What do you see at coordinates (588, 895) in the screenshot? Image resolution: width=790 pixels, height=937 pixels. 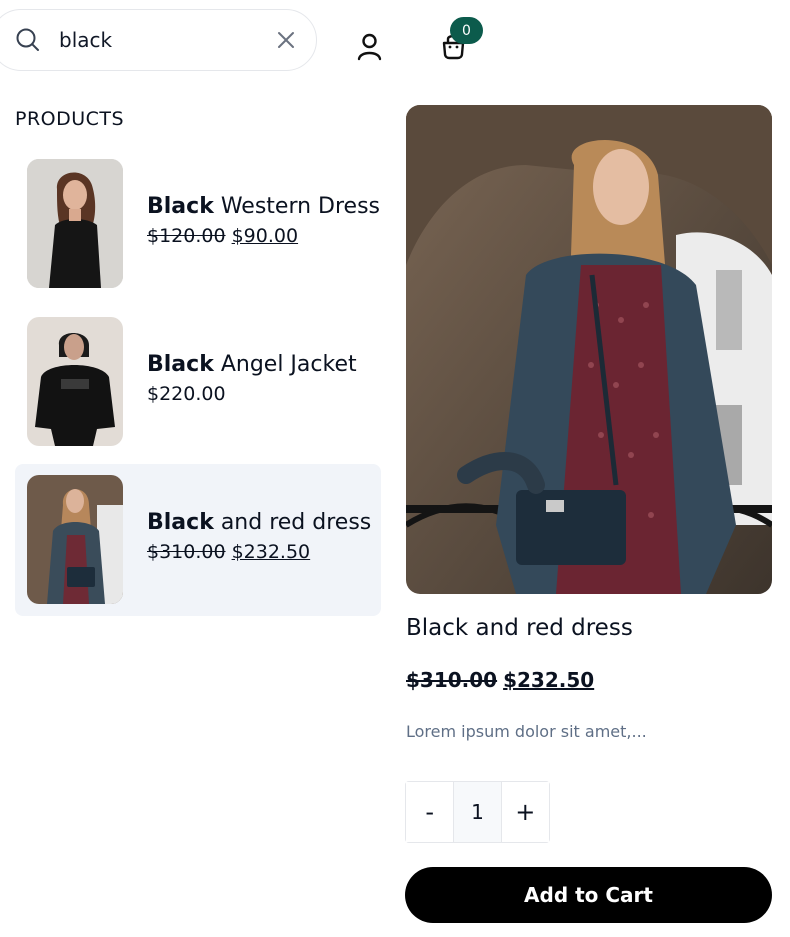 I see `add-to-cart-button: Add to Cart` at bounding box center [588, 895].